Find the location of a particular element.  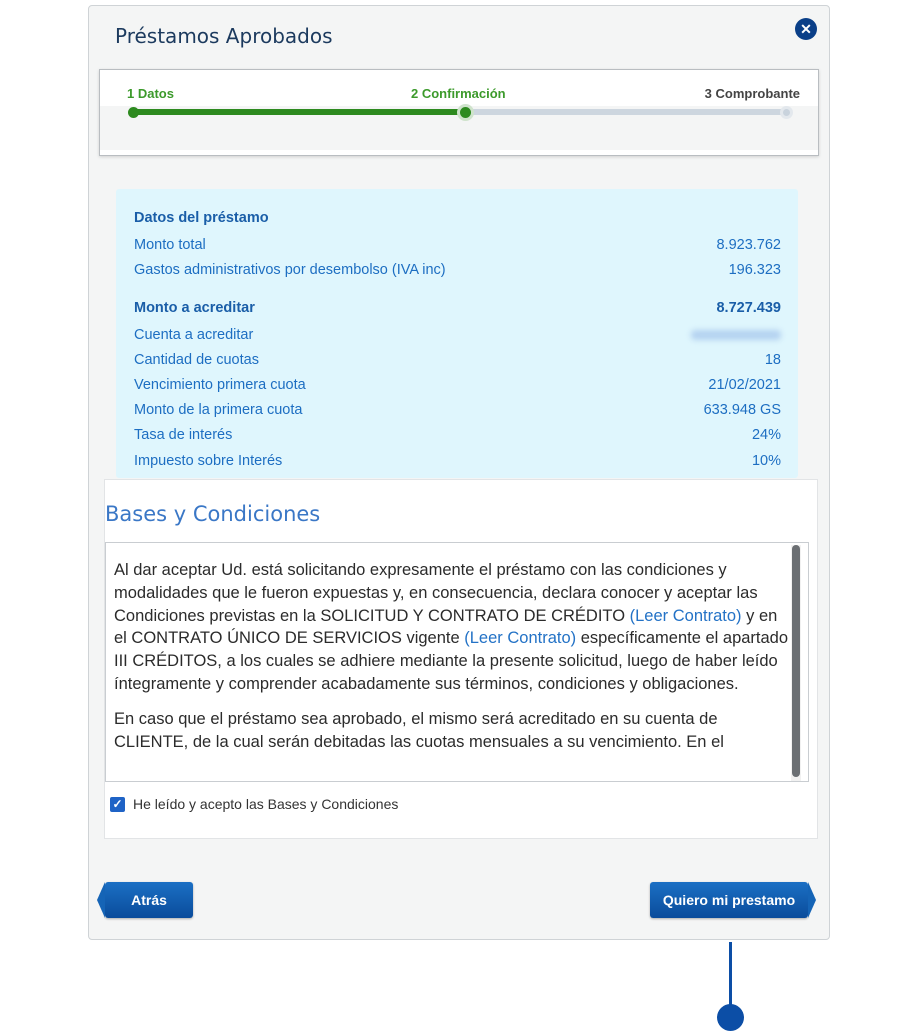

account-number-redacted is located at coordinates (736, 335).